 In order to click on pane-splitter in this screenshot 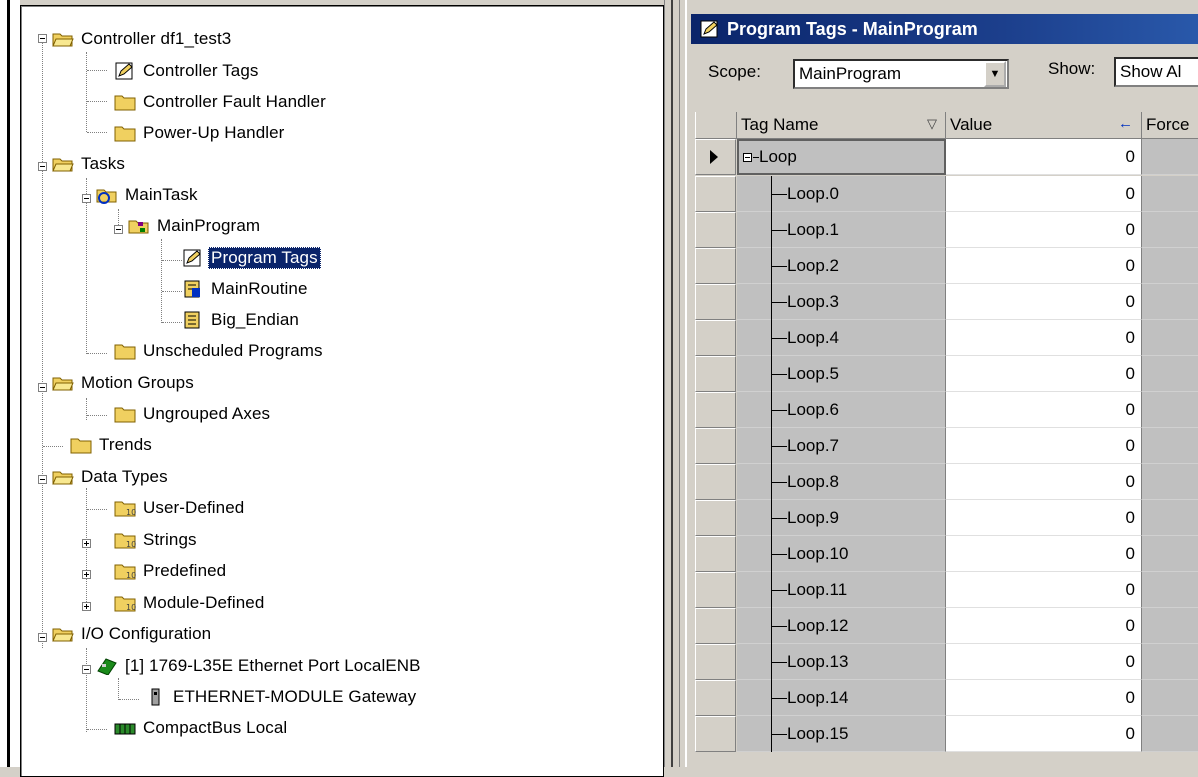, I will do `click(672, 383)`.